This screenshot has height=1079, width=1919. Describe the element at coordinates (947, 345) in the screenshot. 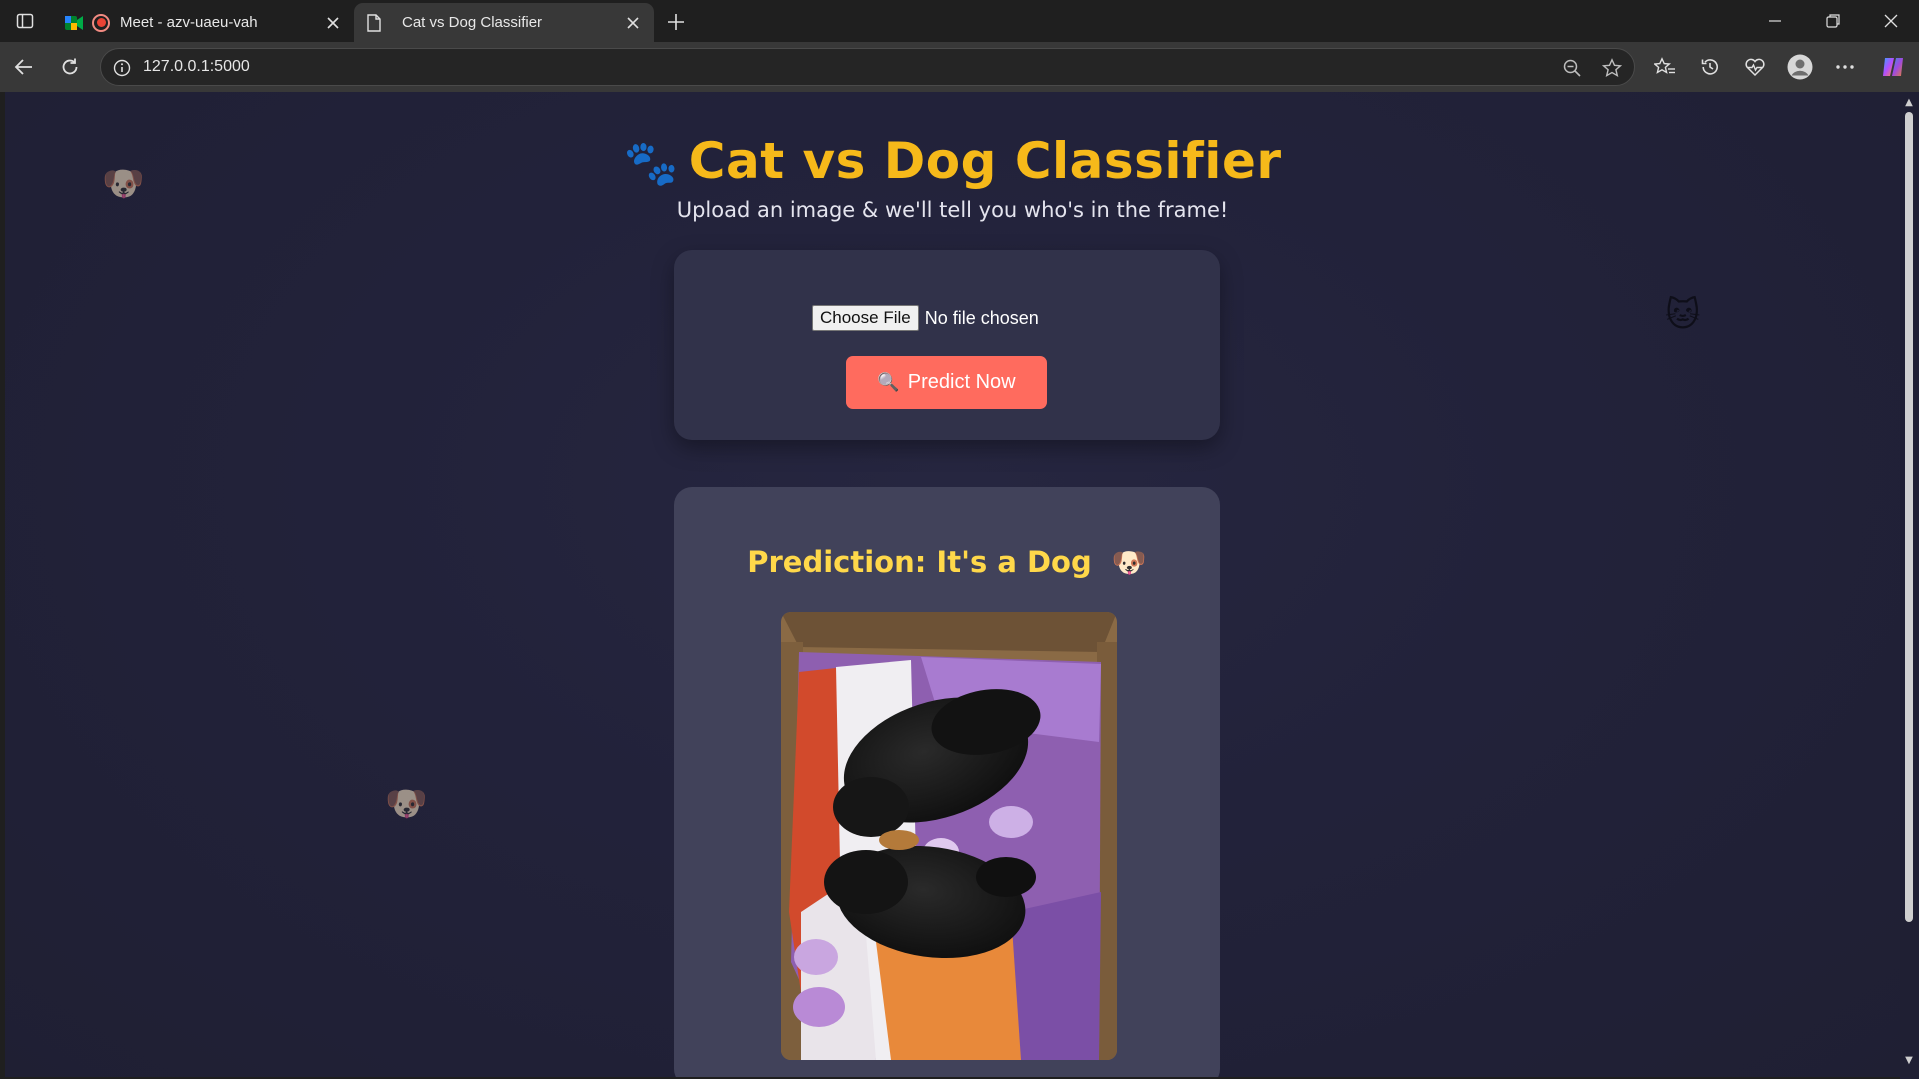

I see `upload-form-card: Choose File No file chosen 🔍 Predict Now` at that location.